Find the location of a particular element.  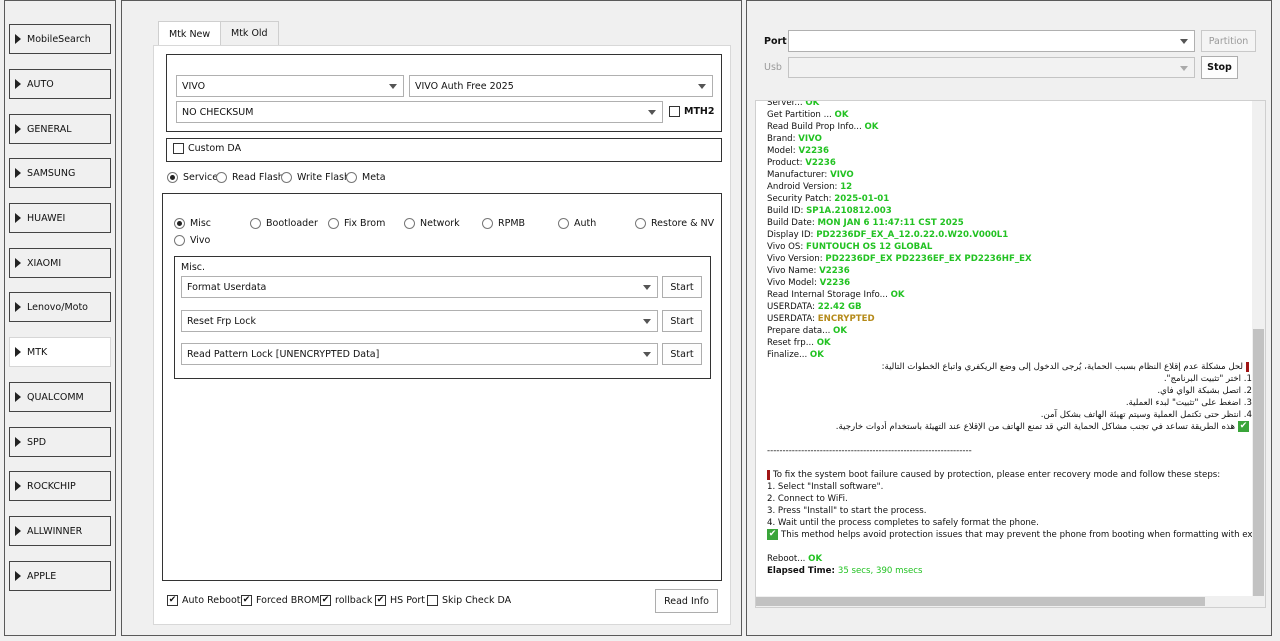

checksum-select: NO CHECKSUM is located at coordinates (419, 112).